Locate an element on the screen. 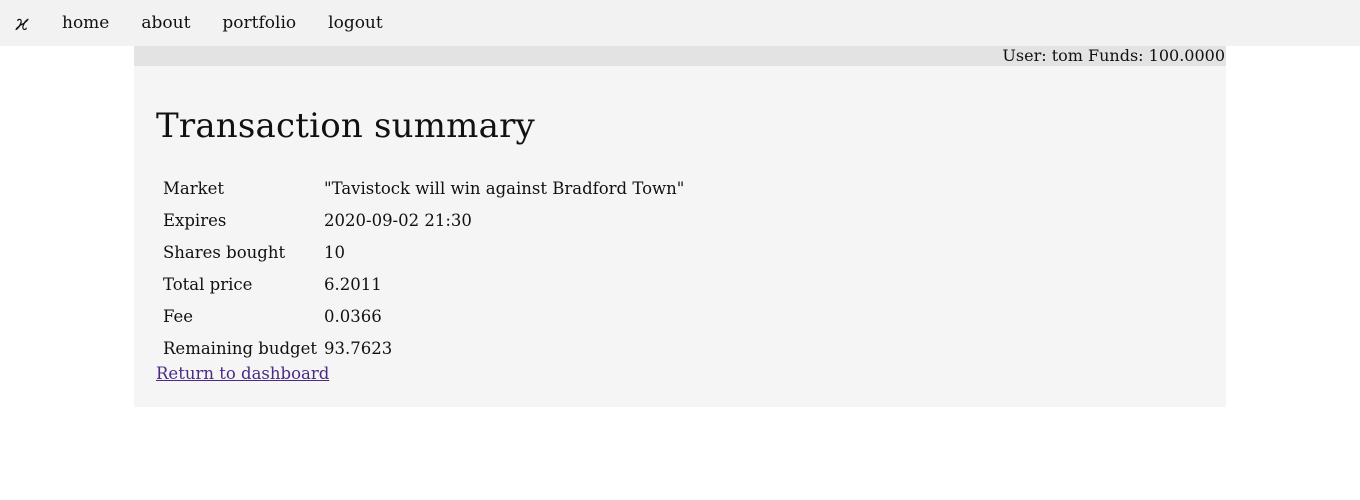  nav-about-link: about is located at coordinates (165, 23).